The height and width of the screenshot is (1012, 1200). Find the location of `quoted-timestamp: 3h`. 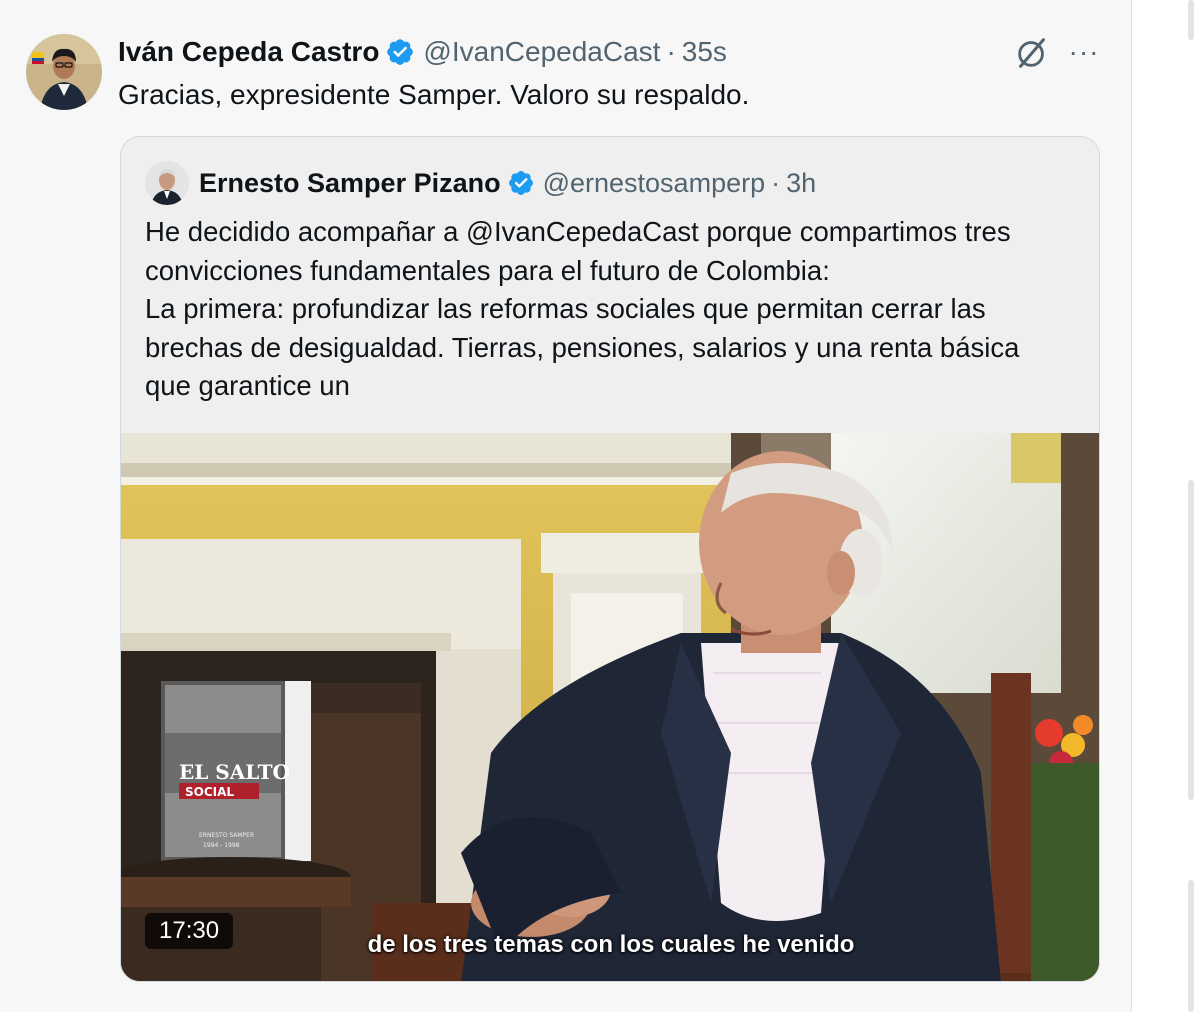

quoted-timestamp: 3h is located at coordinates (801, 183).